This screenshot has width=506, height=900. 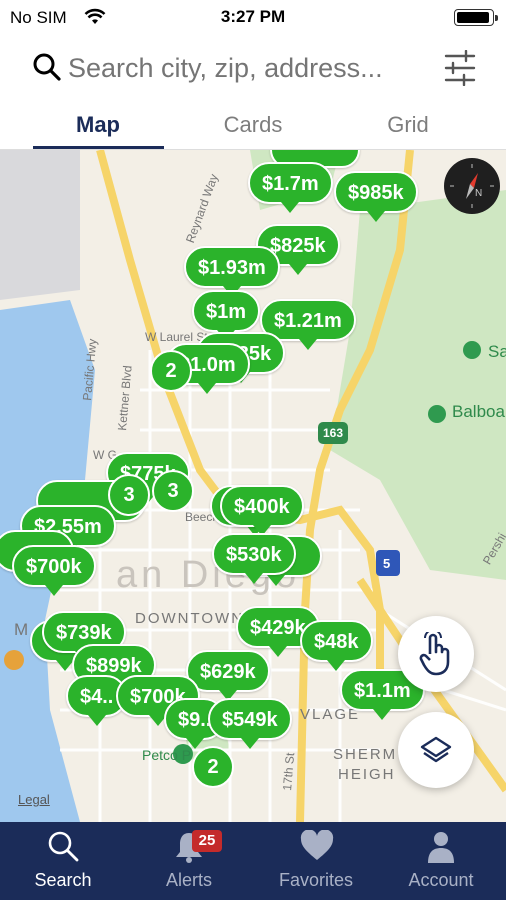 I want to click on legal-link: Legal, so click(x=34, y=799).